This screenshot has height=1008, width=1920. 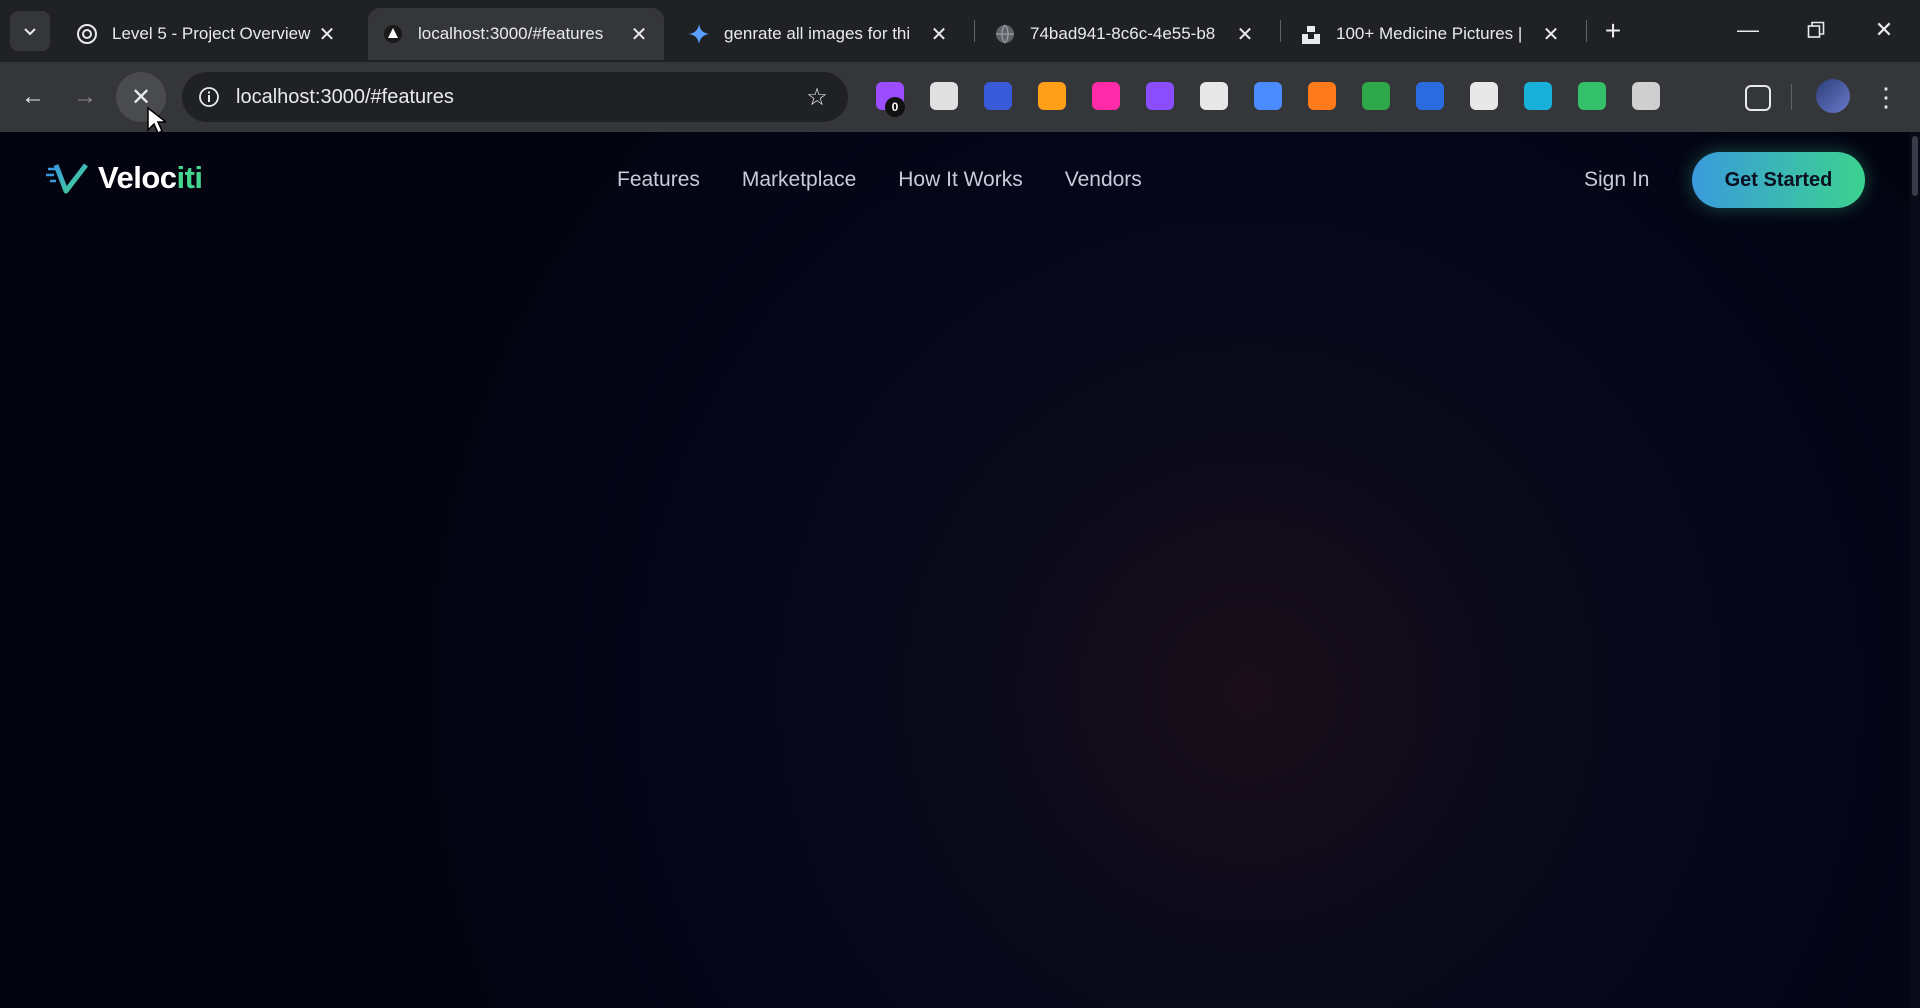 I want to click on tab-uuid: 74bad941-8c6c-4e55-b8 ✕, so click(x=1125, y=34).